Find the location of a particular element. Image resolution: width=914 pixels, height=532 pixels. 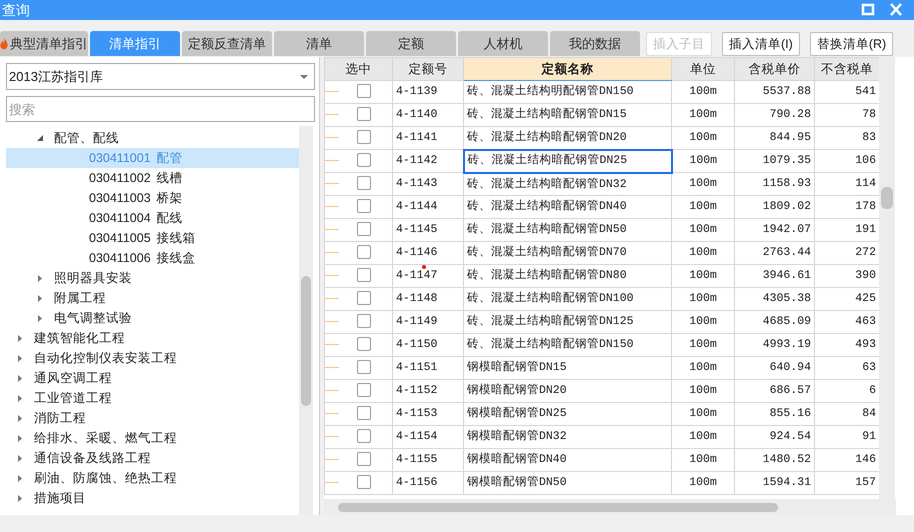

table-cell: 砖、混凝土结构明配钢管DN150 is located at coordinates (568, 92).